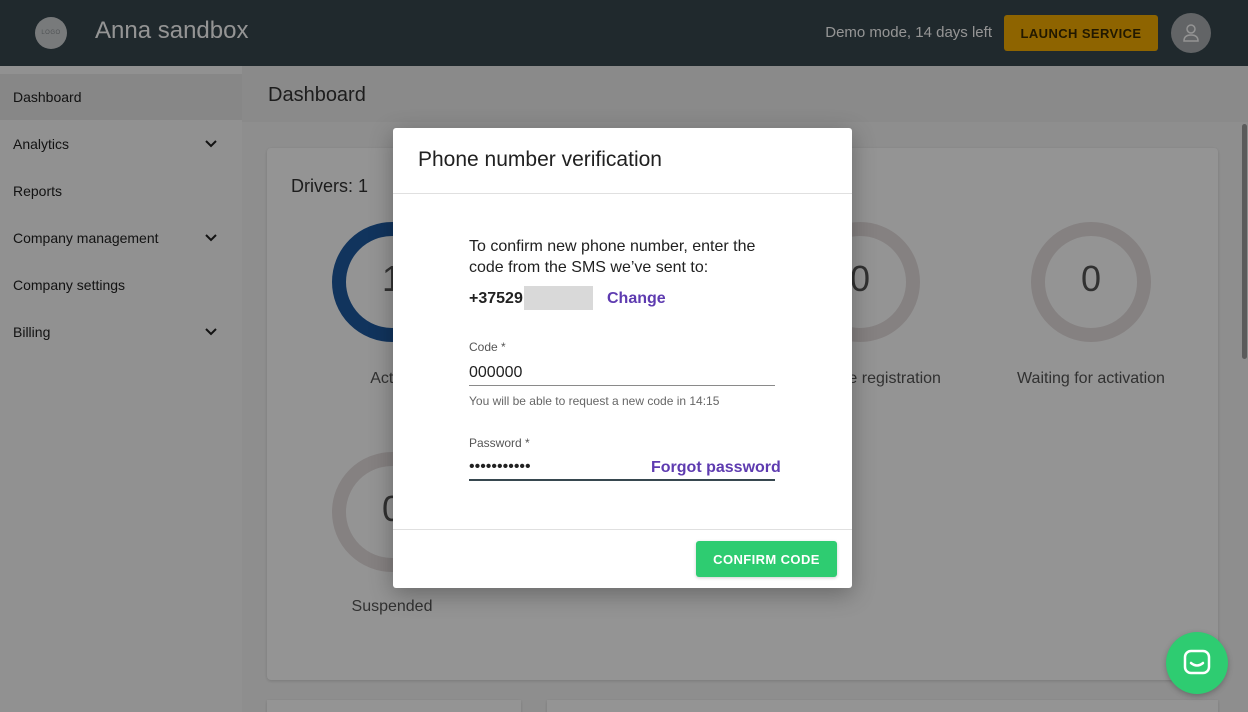 This screenshot has height=712, width=1248. Describe the element at coordinates (622, 193) in the screenshot. I see `dialog-divider` at that location.